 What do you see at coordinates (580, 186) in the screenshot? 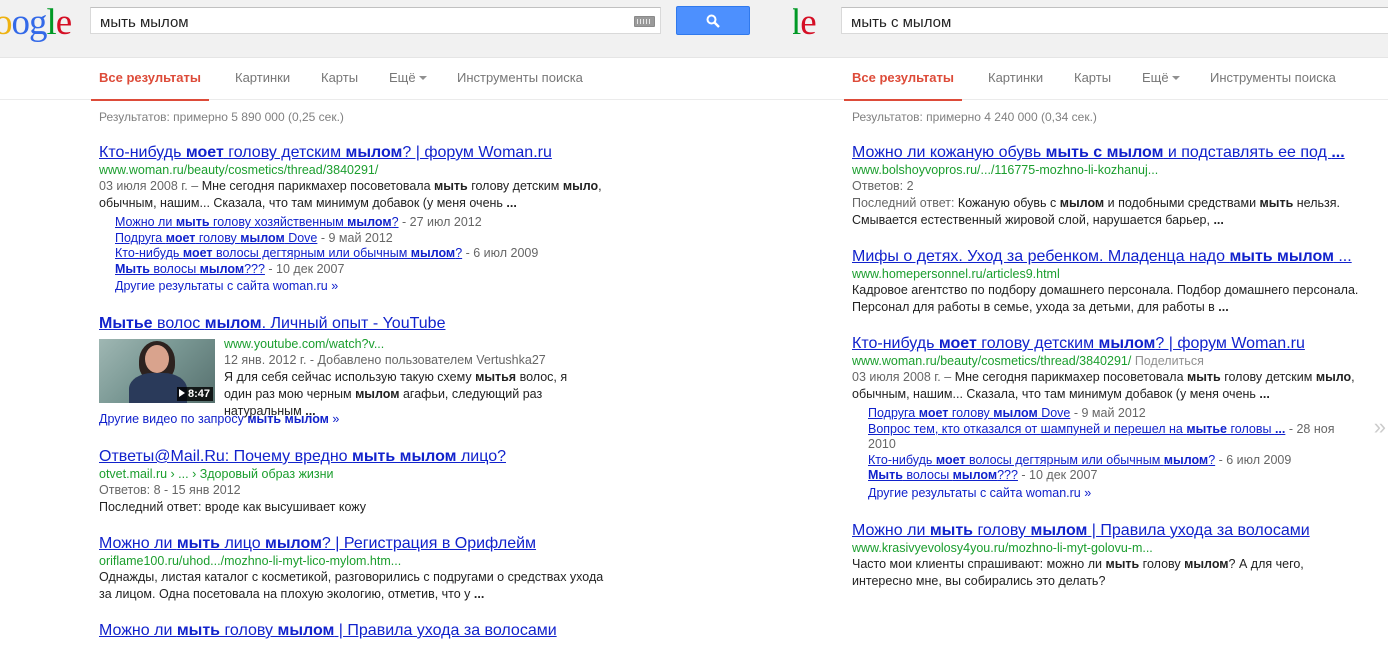
I see `highlighted-term: мыло` at bounding box center [580, 186].